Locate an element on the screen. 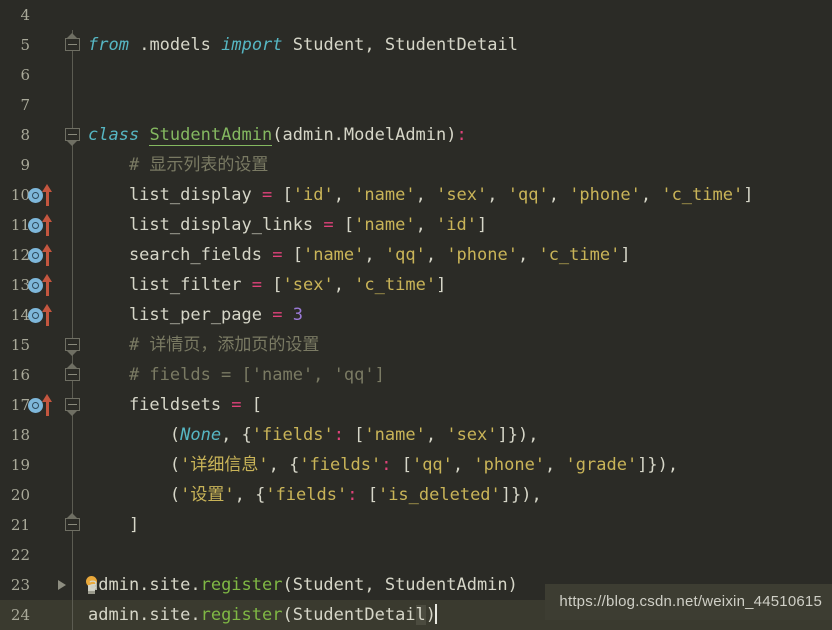 This screenshot has height=630, width=832. code-line: 15 # 详情页，添加页的设置 is located at coordinates (416, 345).